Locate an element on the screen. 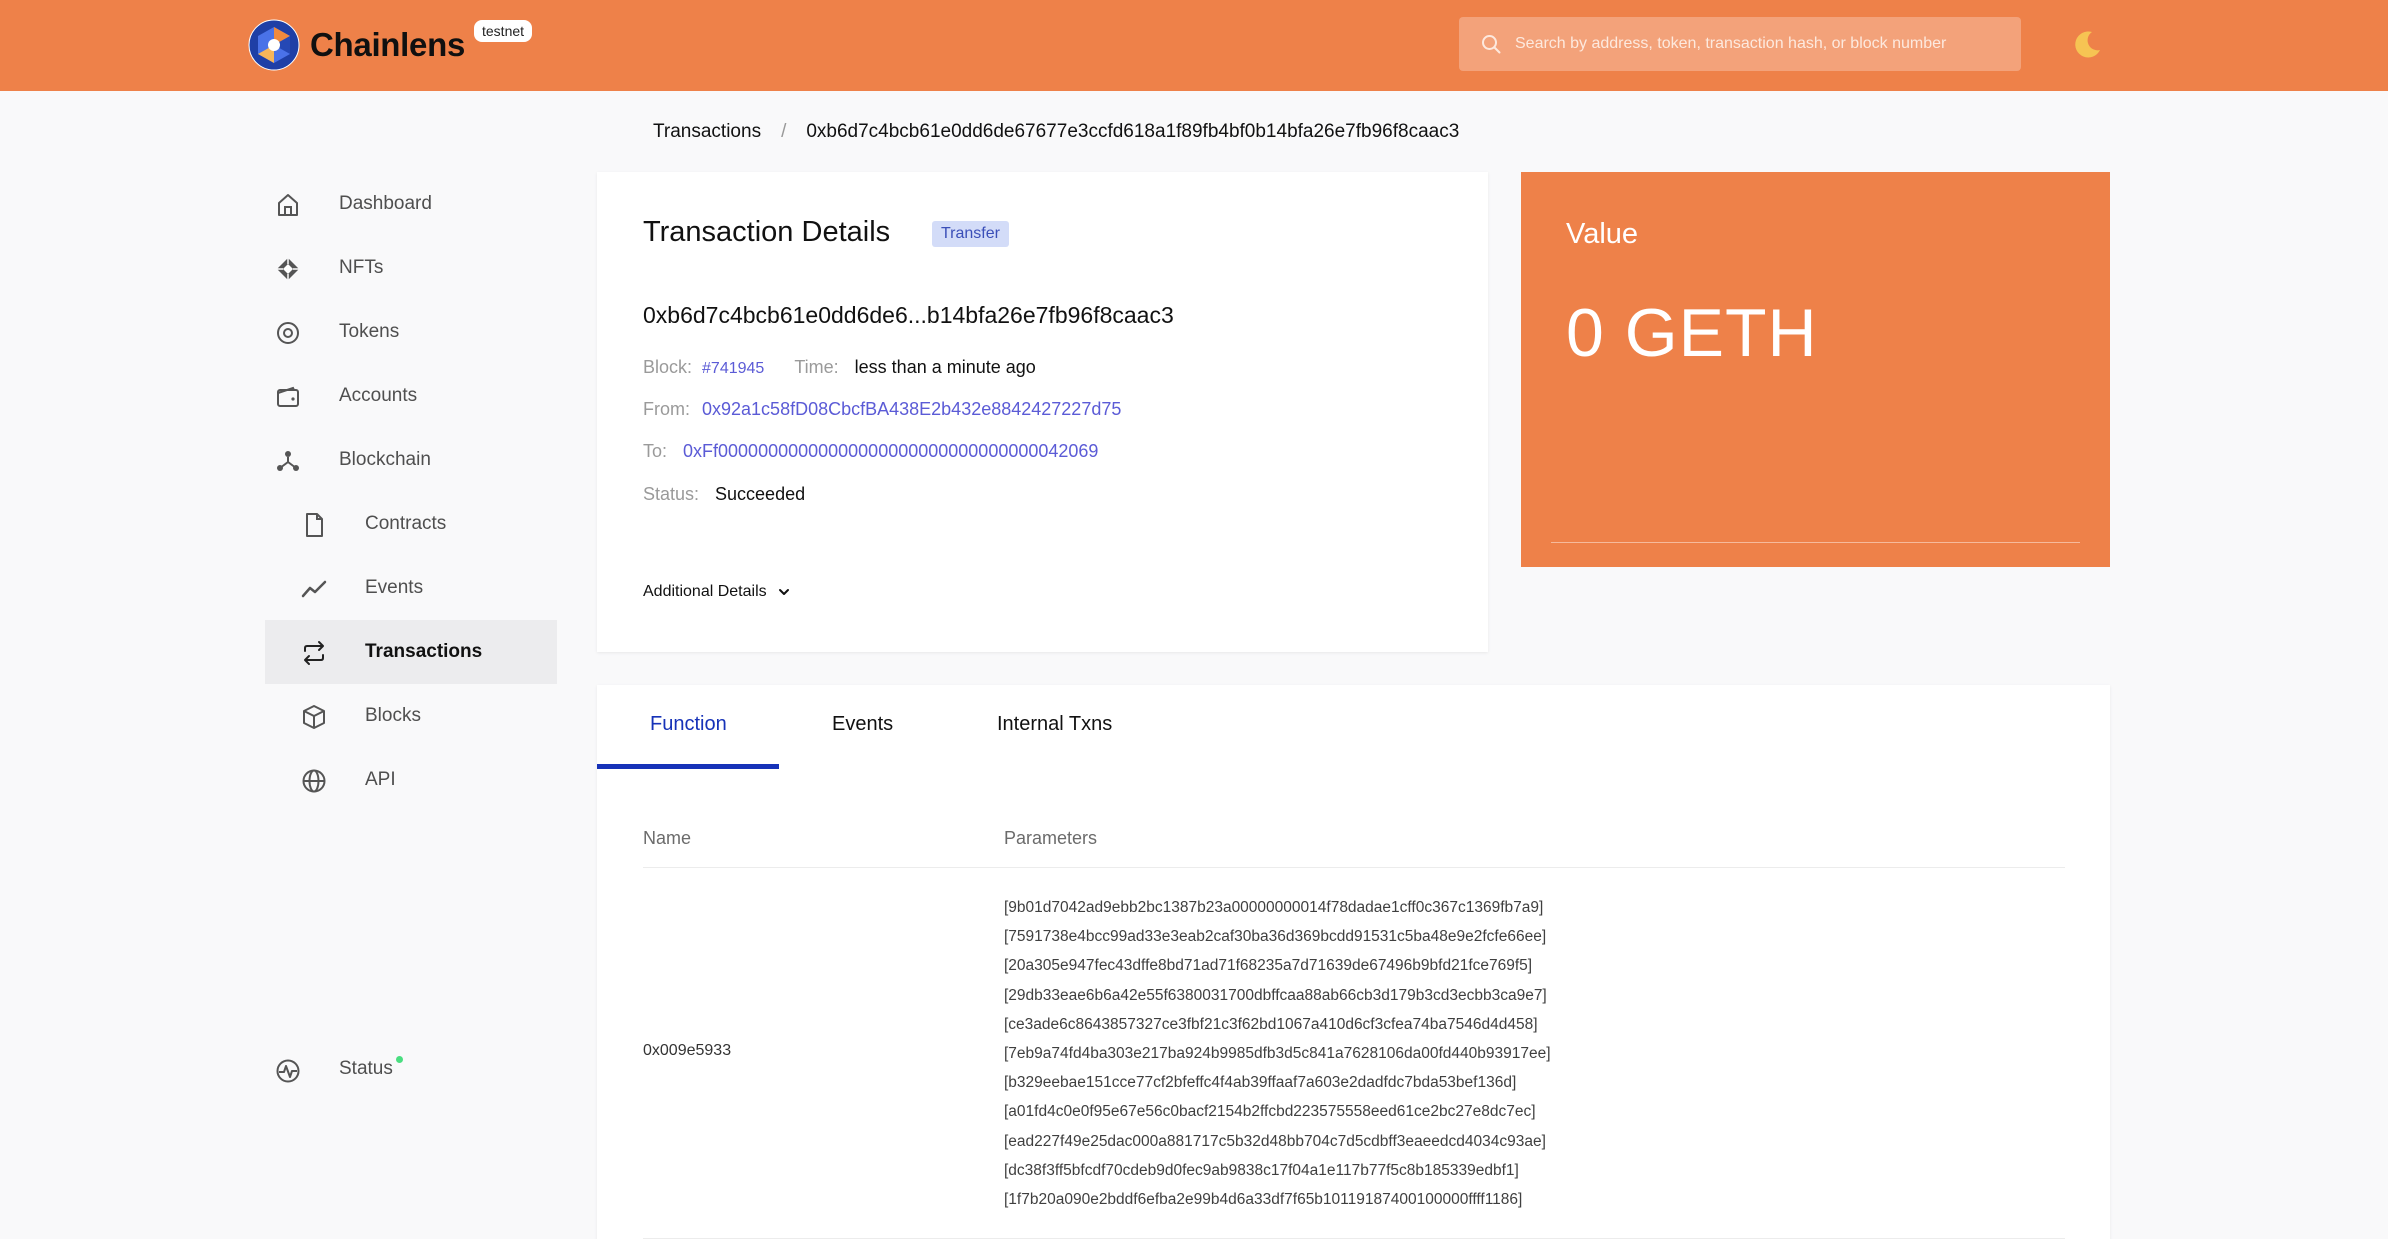  sidebar-item-api: API is located at coordinates (411, 780).